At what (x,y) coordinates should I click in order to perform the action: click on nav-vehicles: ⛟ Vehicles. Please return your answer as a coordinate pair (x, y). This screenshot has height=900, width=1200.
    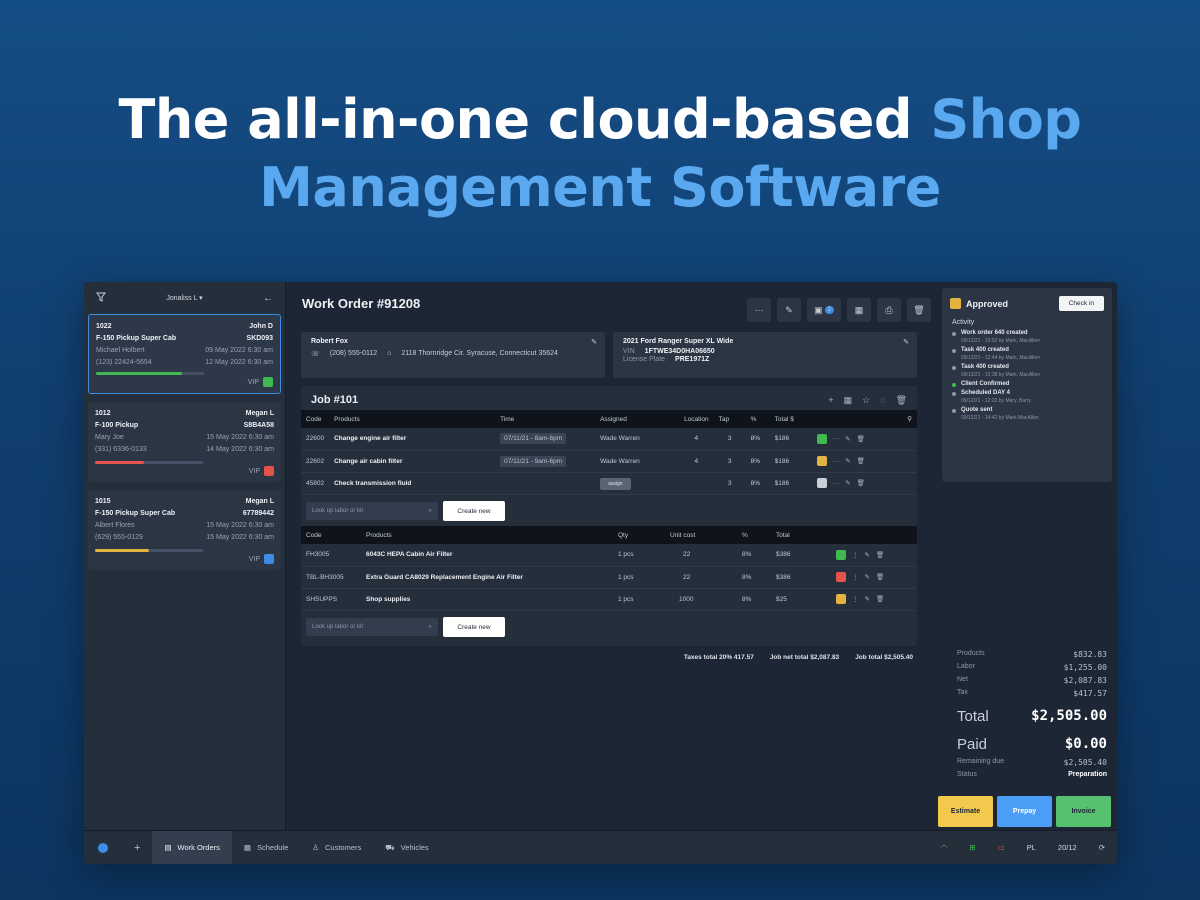
    Looking at the image, I should click on (406, 848).